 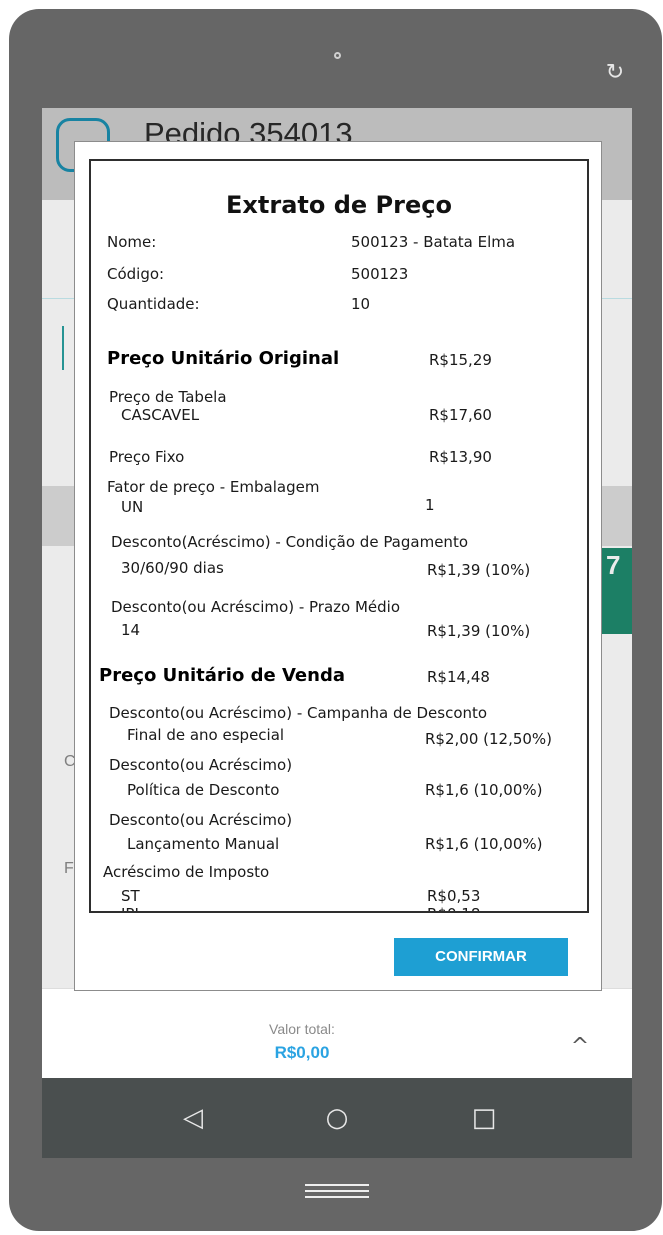 What do you see at coordinates (147, 457) in the screenshot?
I see `item-label: Preço Fixo` at bounding box center [147, 457].